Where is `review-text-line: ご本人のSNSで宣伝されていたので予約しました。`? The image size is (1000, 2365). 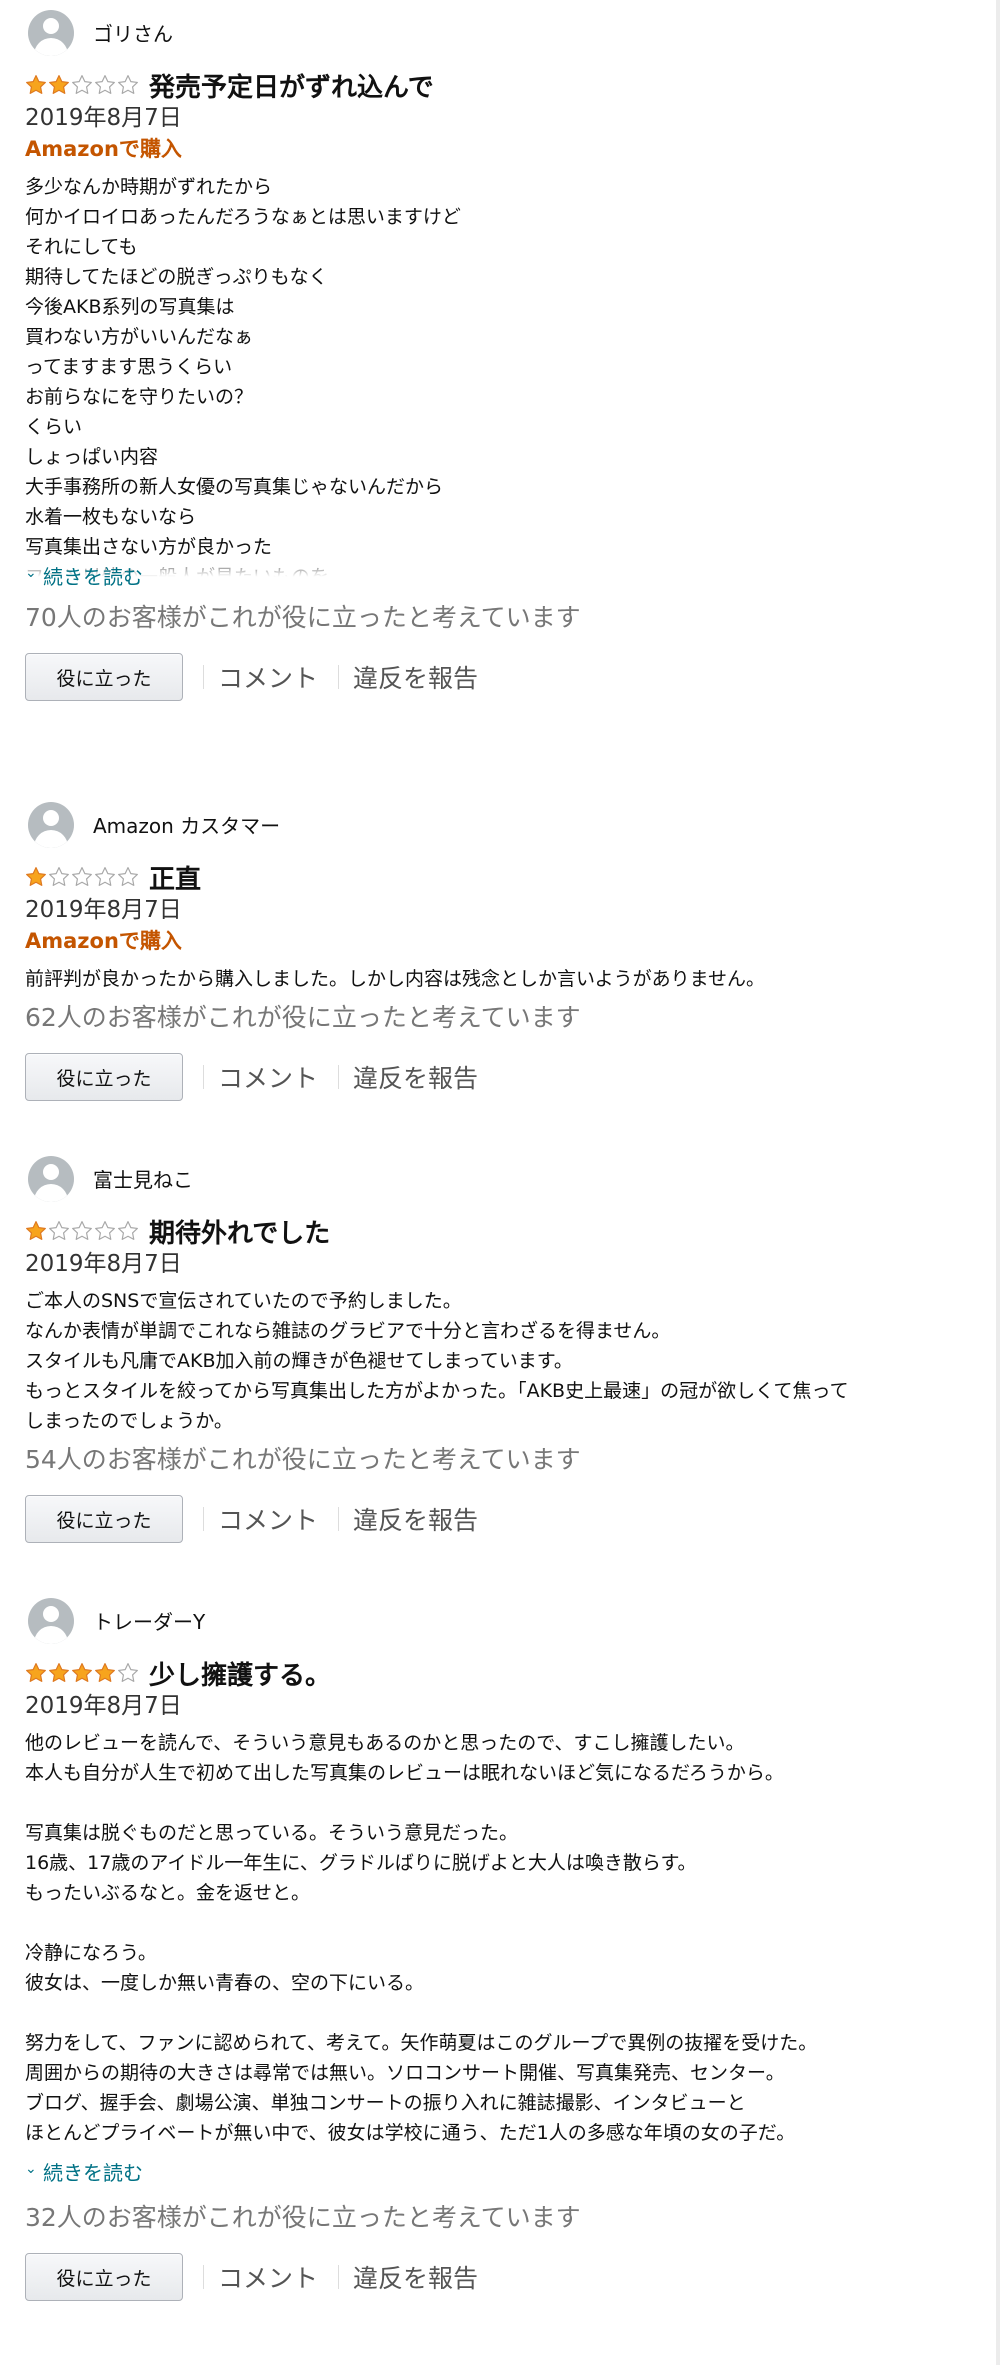
review-text-line: ご本人のSNSで宣伝されていたので予約しました。 is located at coordinates (243, 1301).